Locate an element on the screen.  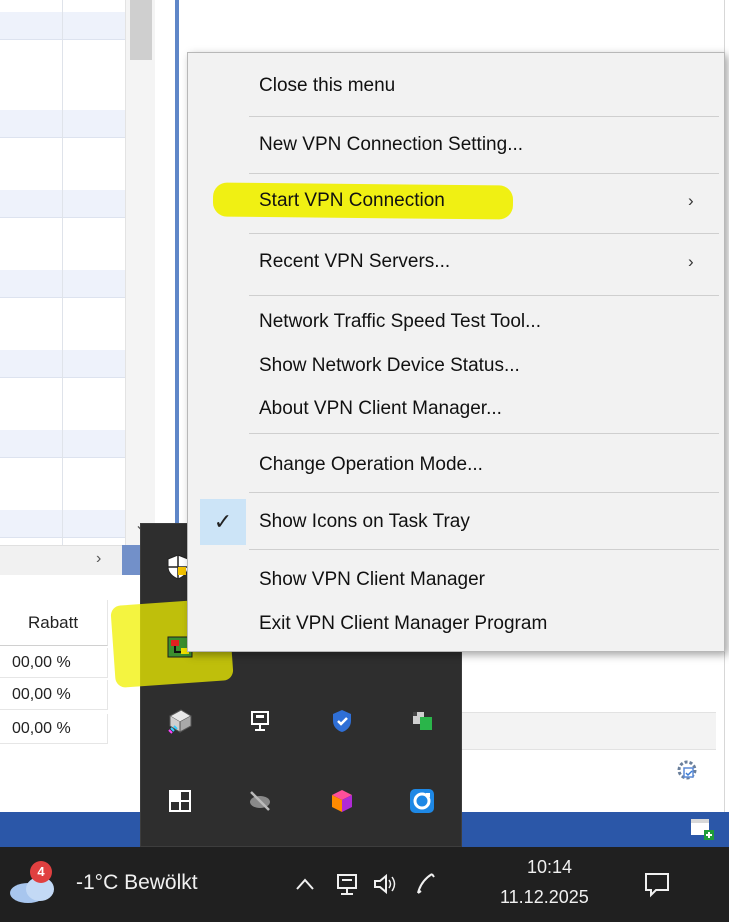
gear-calendar-icon is located at coordinates (687, 770).